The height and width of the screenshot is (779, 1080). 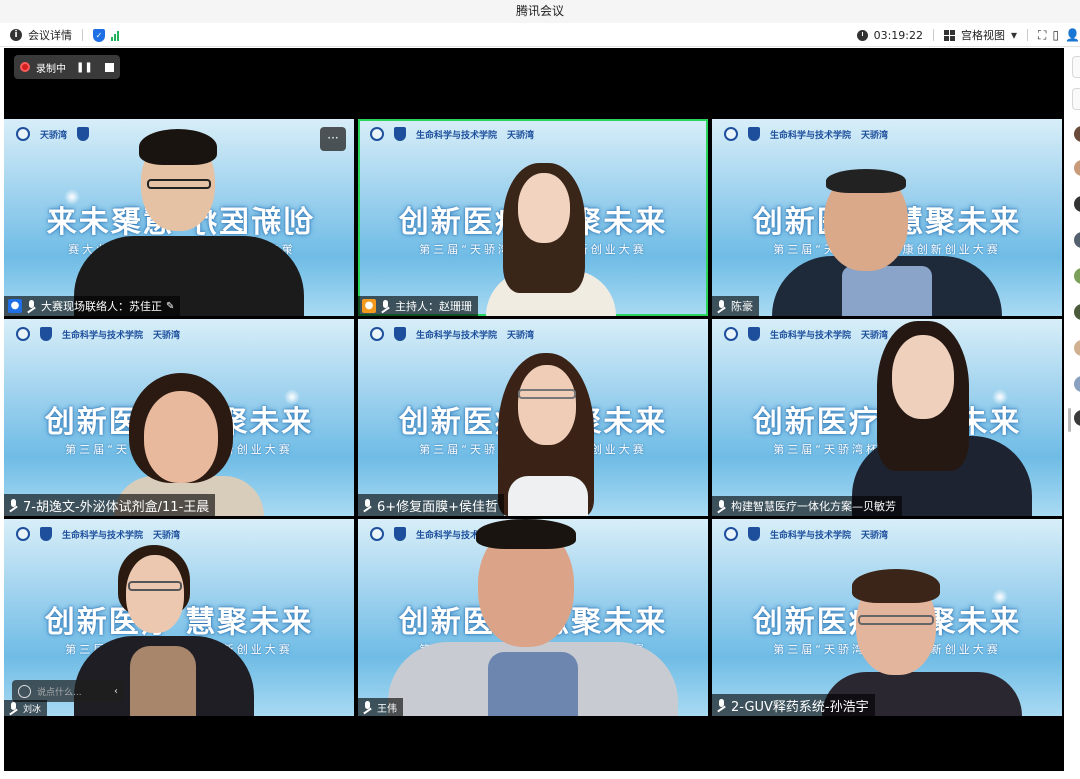 What do you see at coordinates (25, 67) in the screenshot?
I see `record-dot-icon` at bounding box center [25, 67].